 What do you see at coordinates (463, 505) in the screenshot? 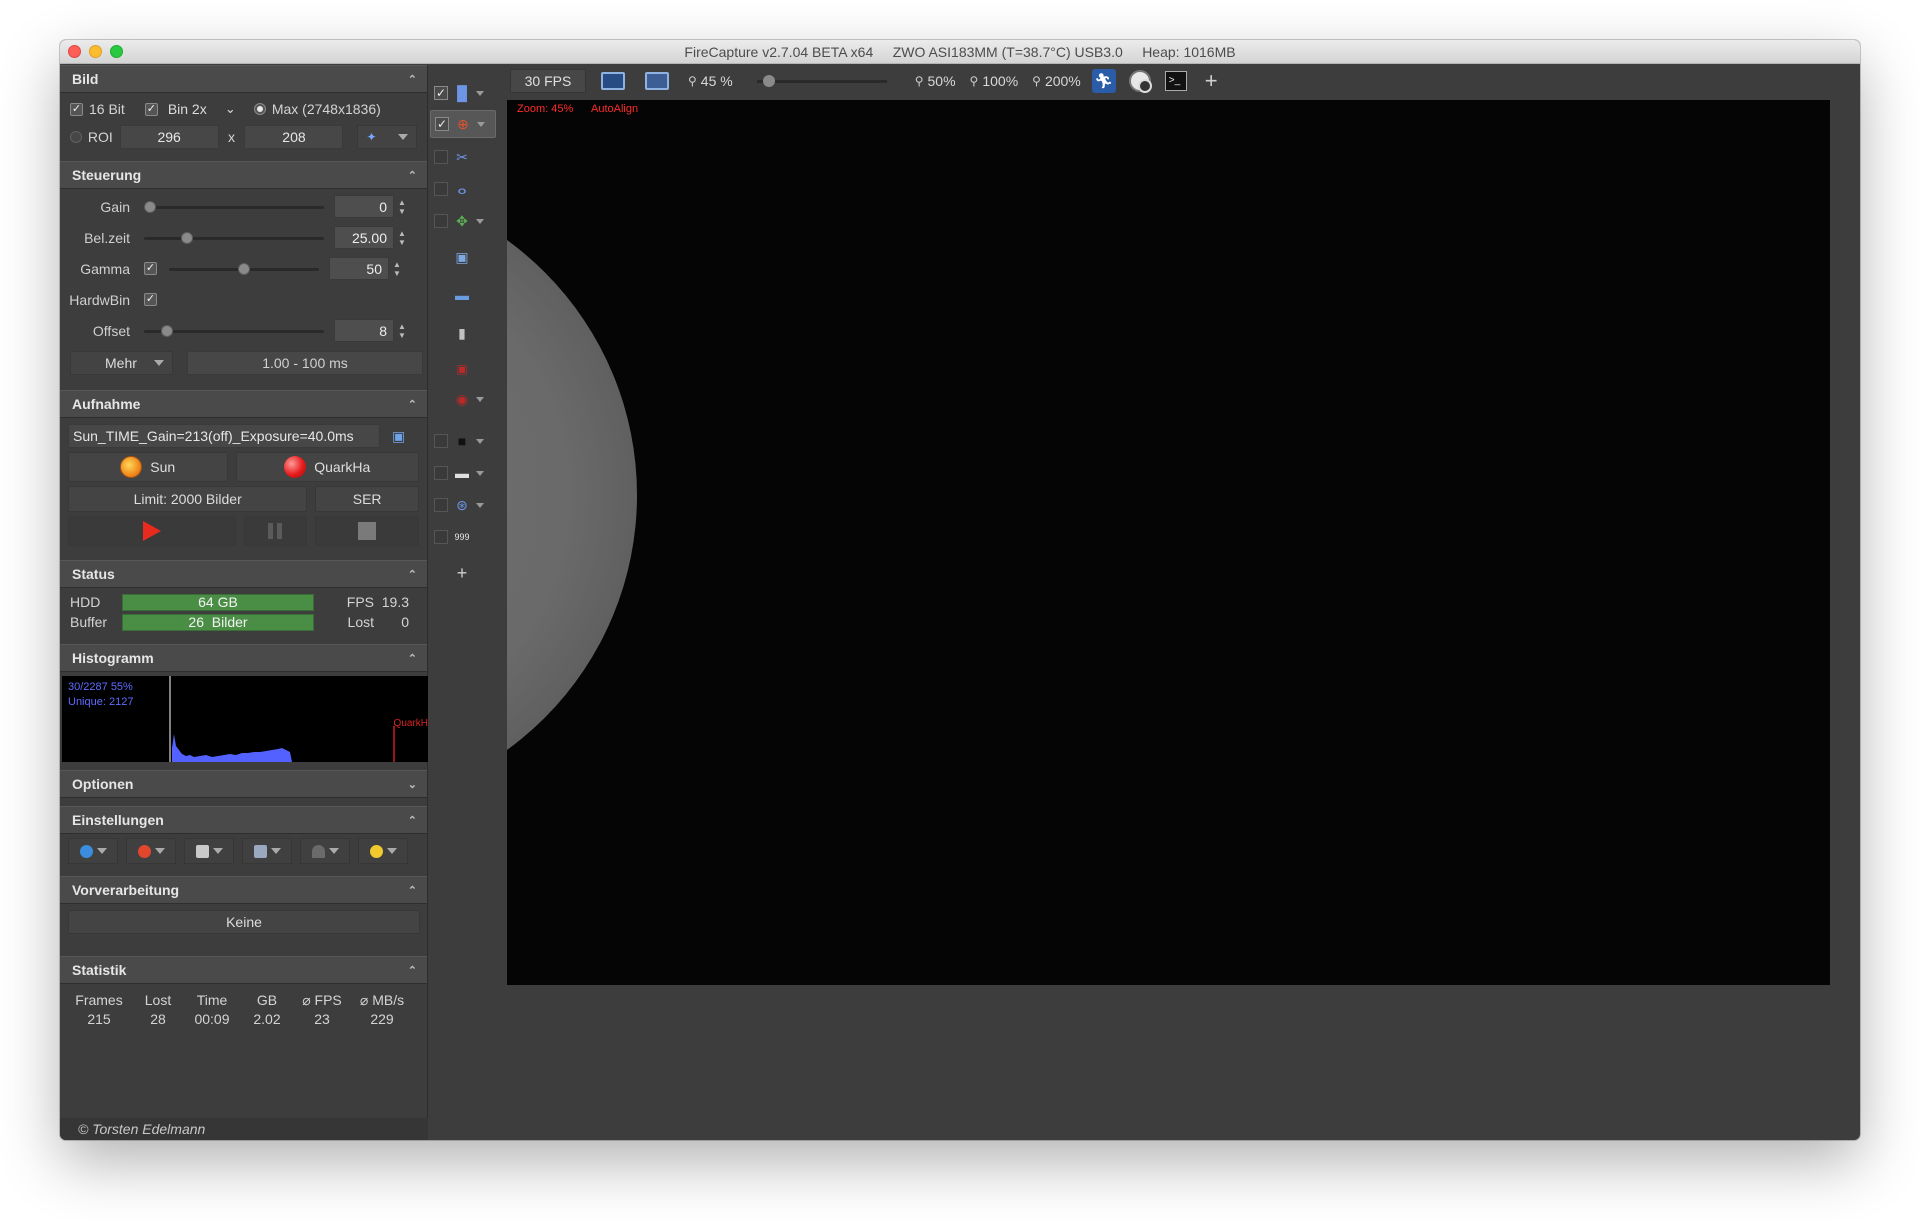
I see `tool-reticle: ⊛` at bounding box center [463, 505].